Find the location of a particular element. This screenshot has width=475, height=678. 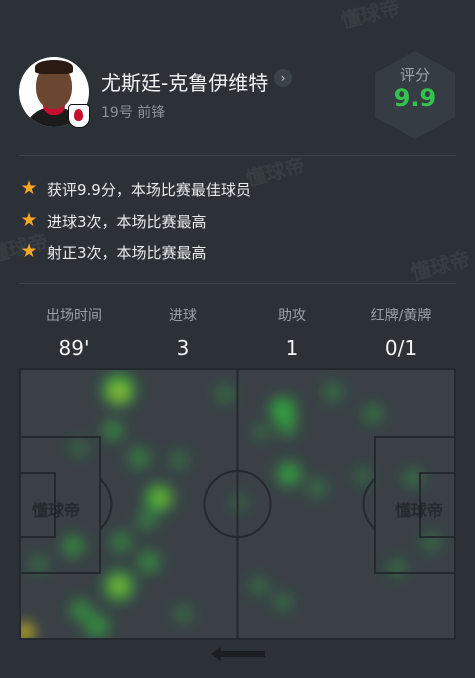

rating-badge: 评分 9.9 is located at coordinates (415, 95).